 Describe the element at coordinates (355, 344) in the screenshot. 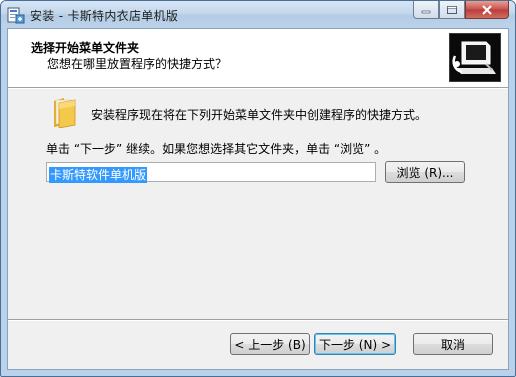

I see `next-button: 下一步 (N) >` at that location.